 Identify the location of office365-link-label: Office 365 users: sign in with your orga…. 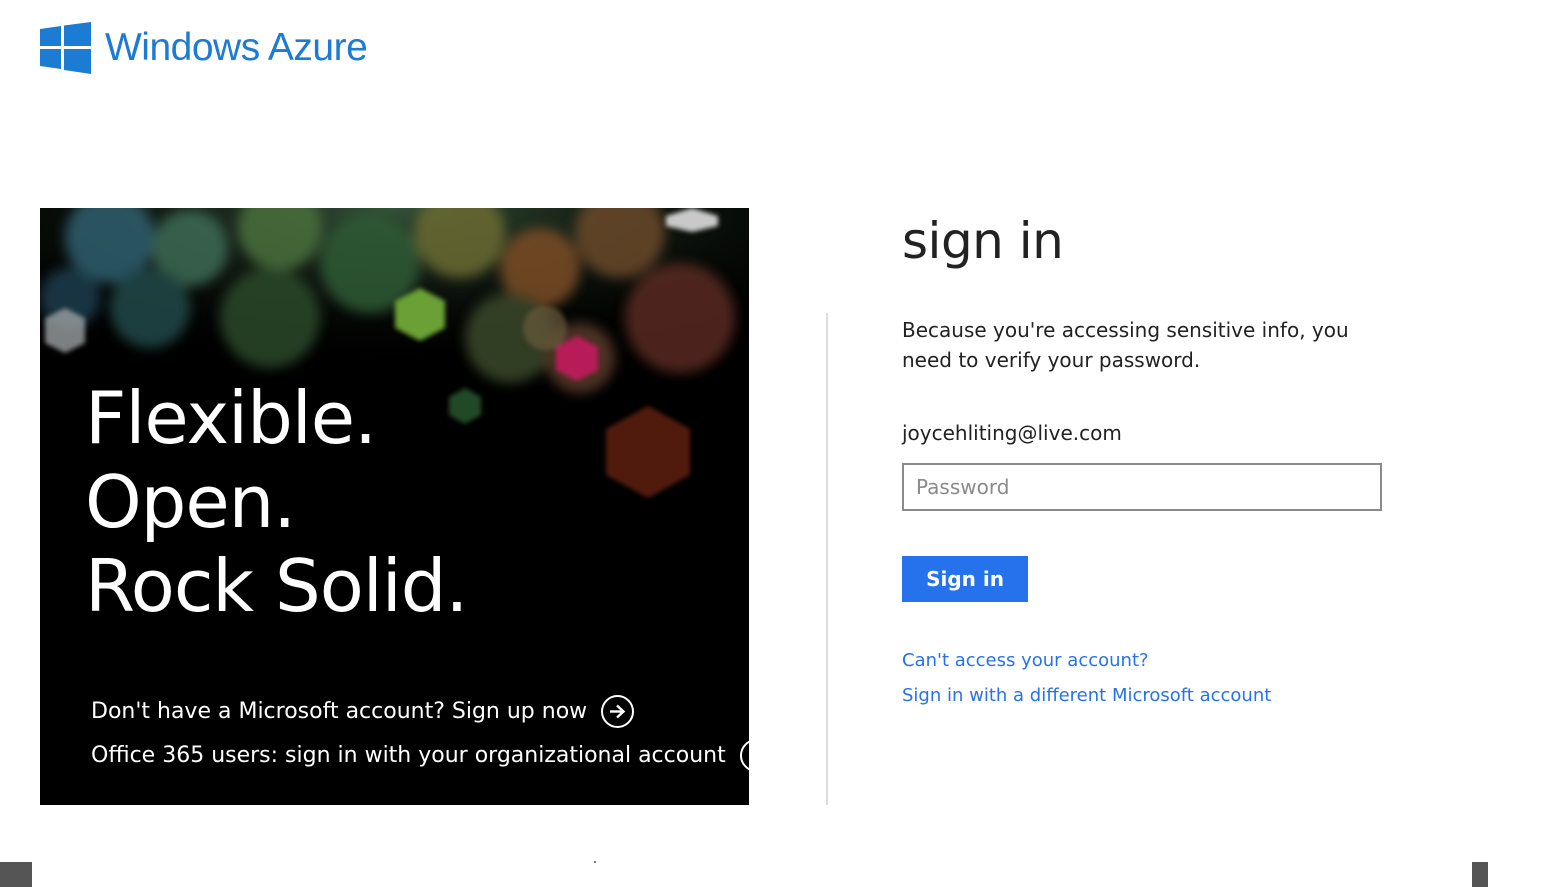
(408, 755).